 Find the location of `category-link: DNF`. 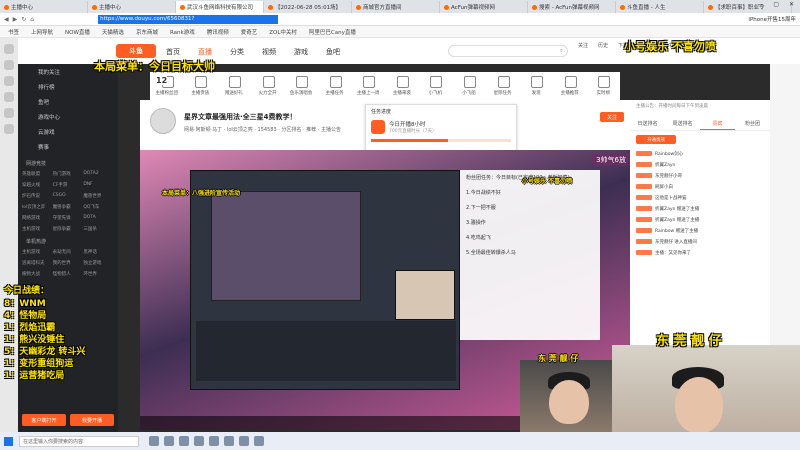

category-link: DNF is located at coordinates (98, 185).